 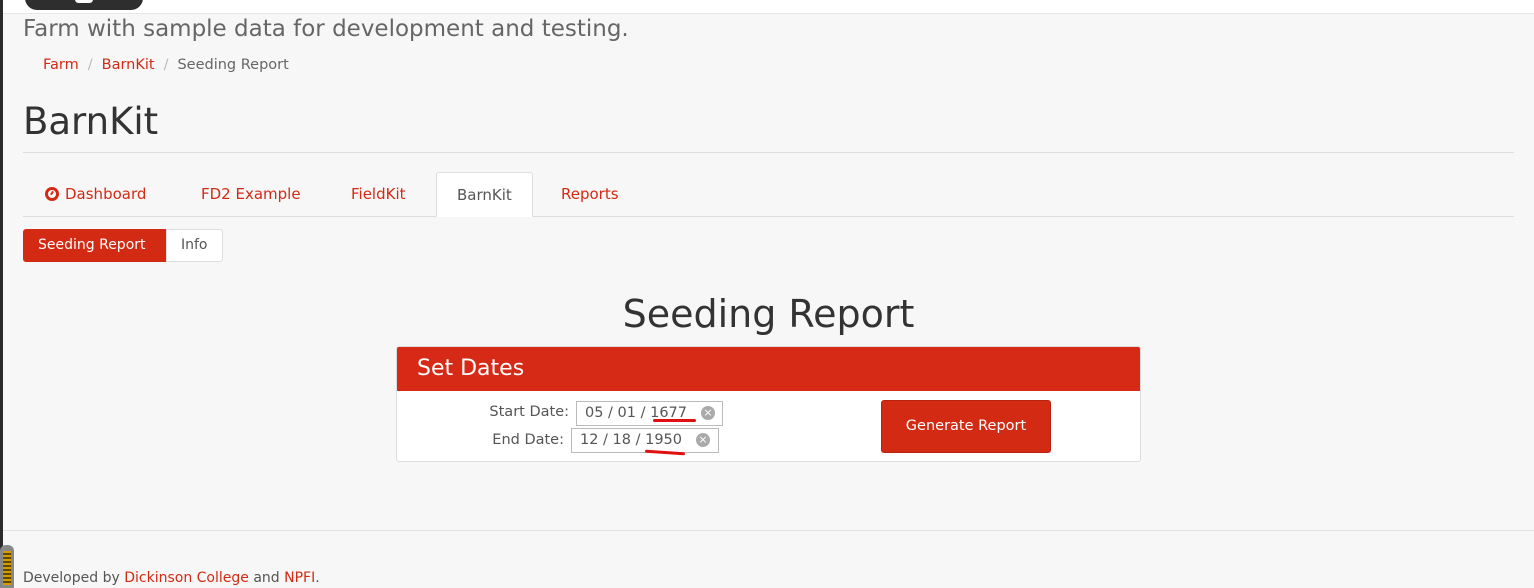 What do you see at coordinates (317, 578) in the screenshot?
I see `footer-period: .` at bounding box center [317, 578].